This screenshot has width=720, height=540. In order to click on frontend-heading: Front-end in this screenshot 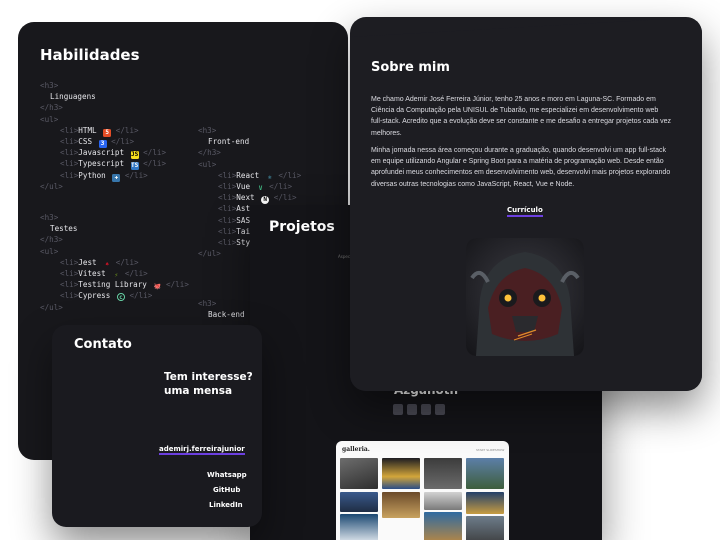, I will do `click(229, 142)`.